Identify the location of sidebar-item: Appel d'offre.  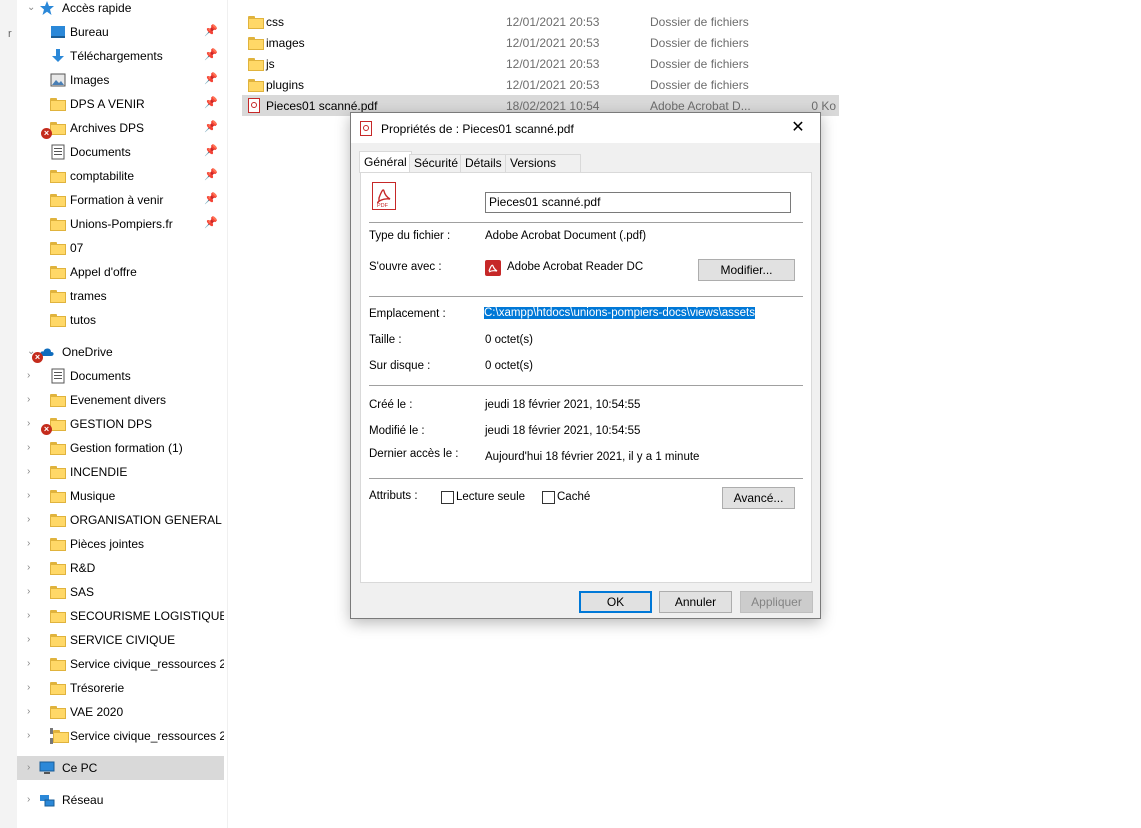
(120, 272).